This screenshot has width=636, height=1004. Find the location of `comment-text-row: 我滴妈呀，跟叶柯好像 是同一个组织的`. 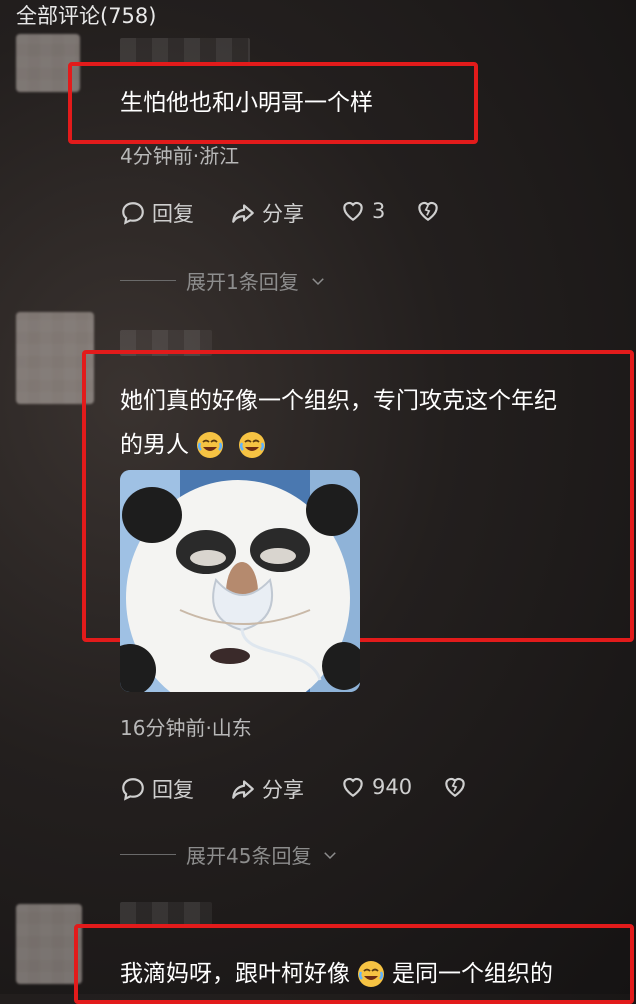

comment-text-row: 我滴妈呀，跟叶柯好像 是同一个组织的 is located at coordinates (336, 974).